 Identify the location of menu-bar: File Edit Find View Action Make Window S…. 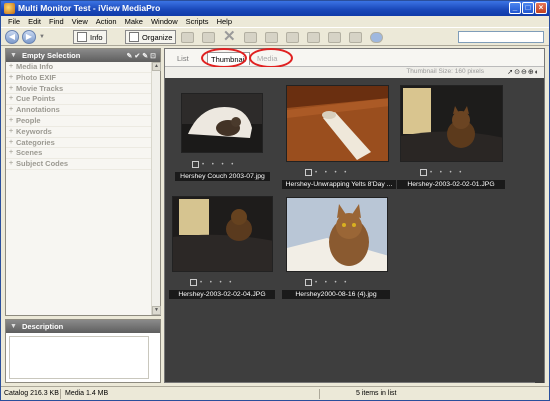
(275, 21).